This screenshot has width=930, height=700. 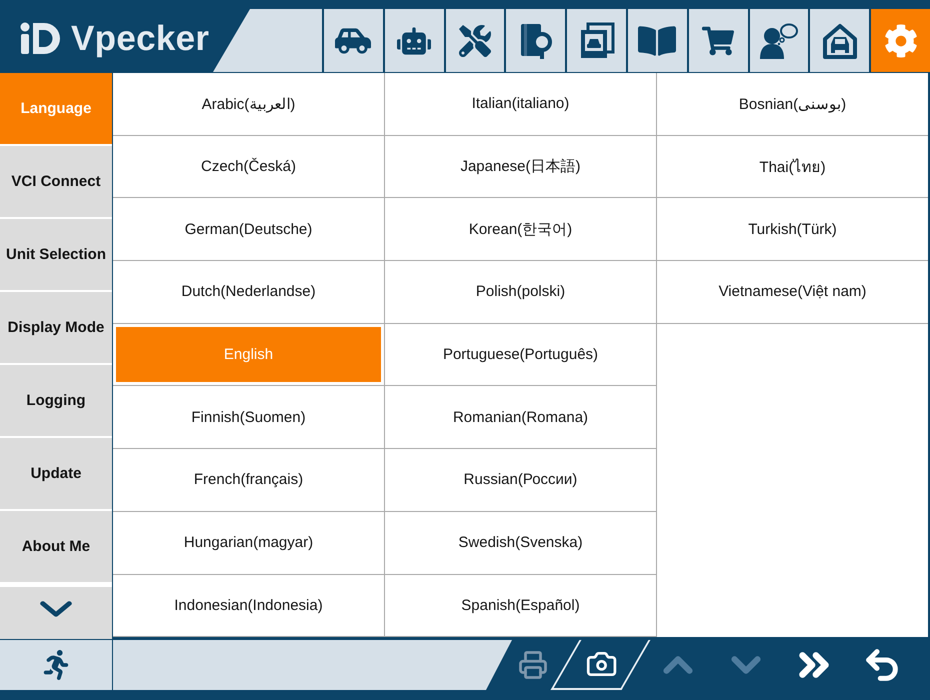 What do you see at coordinates (248, 292) in the screenshot?
I see `language-option: Dutch(Nederlandse)` at bounding box center [248, 292].